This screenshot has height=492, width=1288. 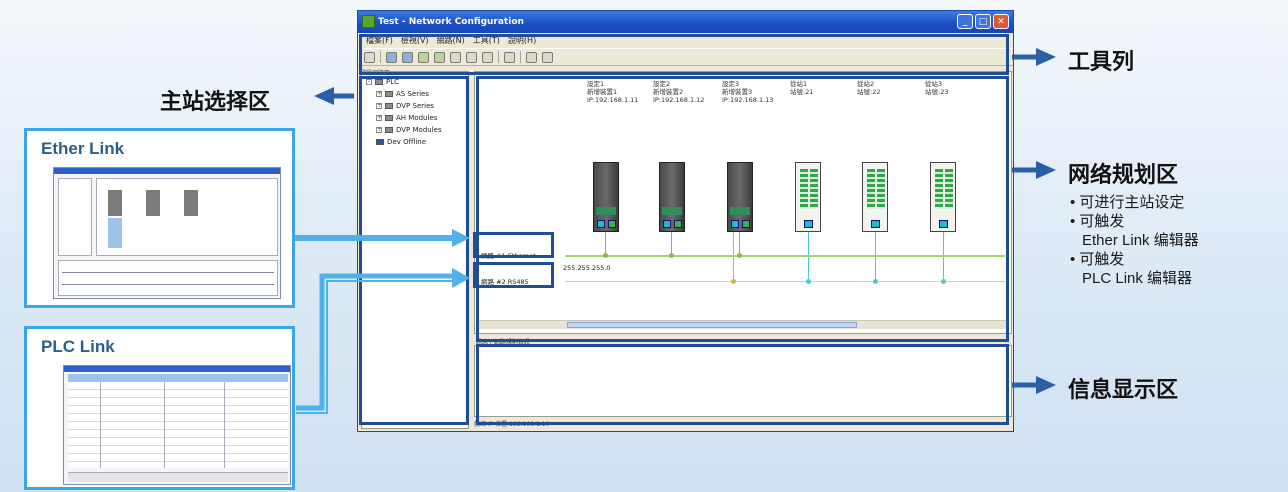 I want to click on plc-link-inset: PLC Link, so click(x=159, y=408).